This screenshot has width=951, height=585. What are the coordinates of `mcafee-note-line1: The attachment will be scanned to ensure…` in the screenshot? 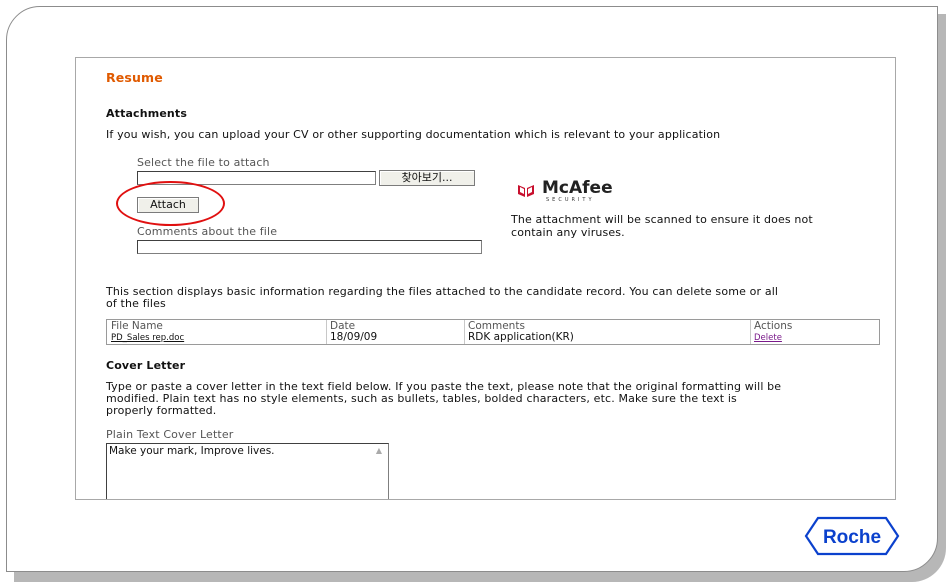 It's located at (662, 219).